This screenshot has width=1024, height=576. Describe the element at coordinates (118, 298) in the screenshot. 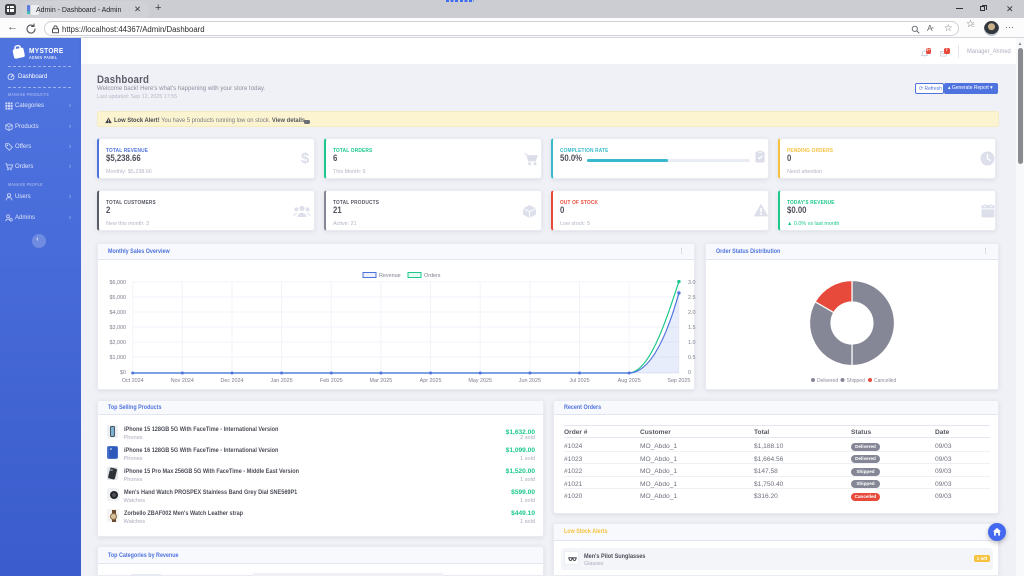

I see `svg-text: $5,000` at that location.